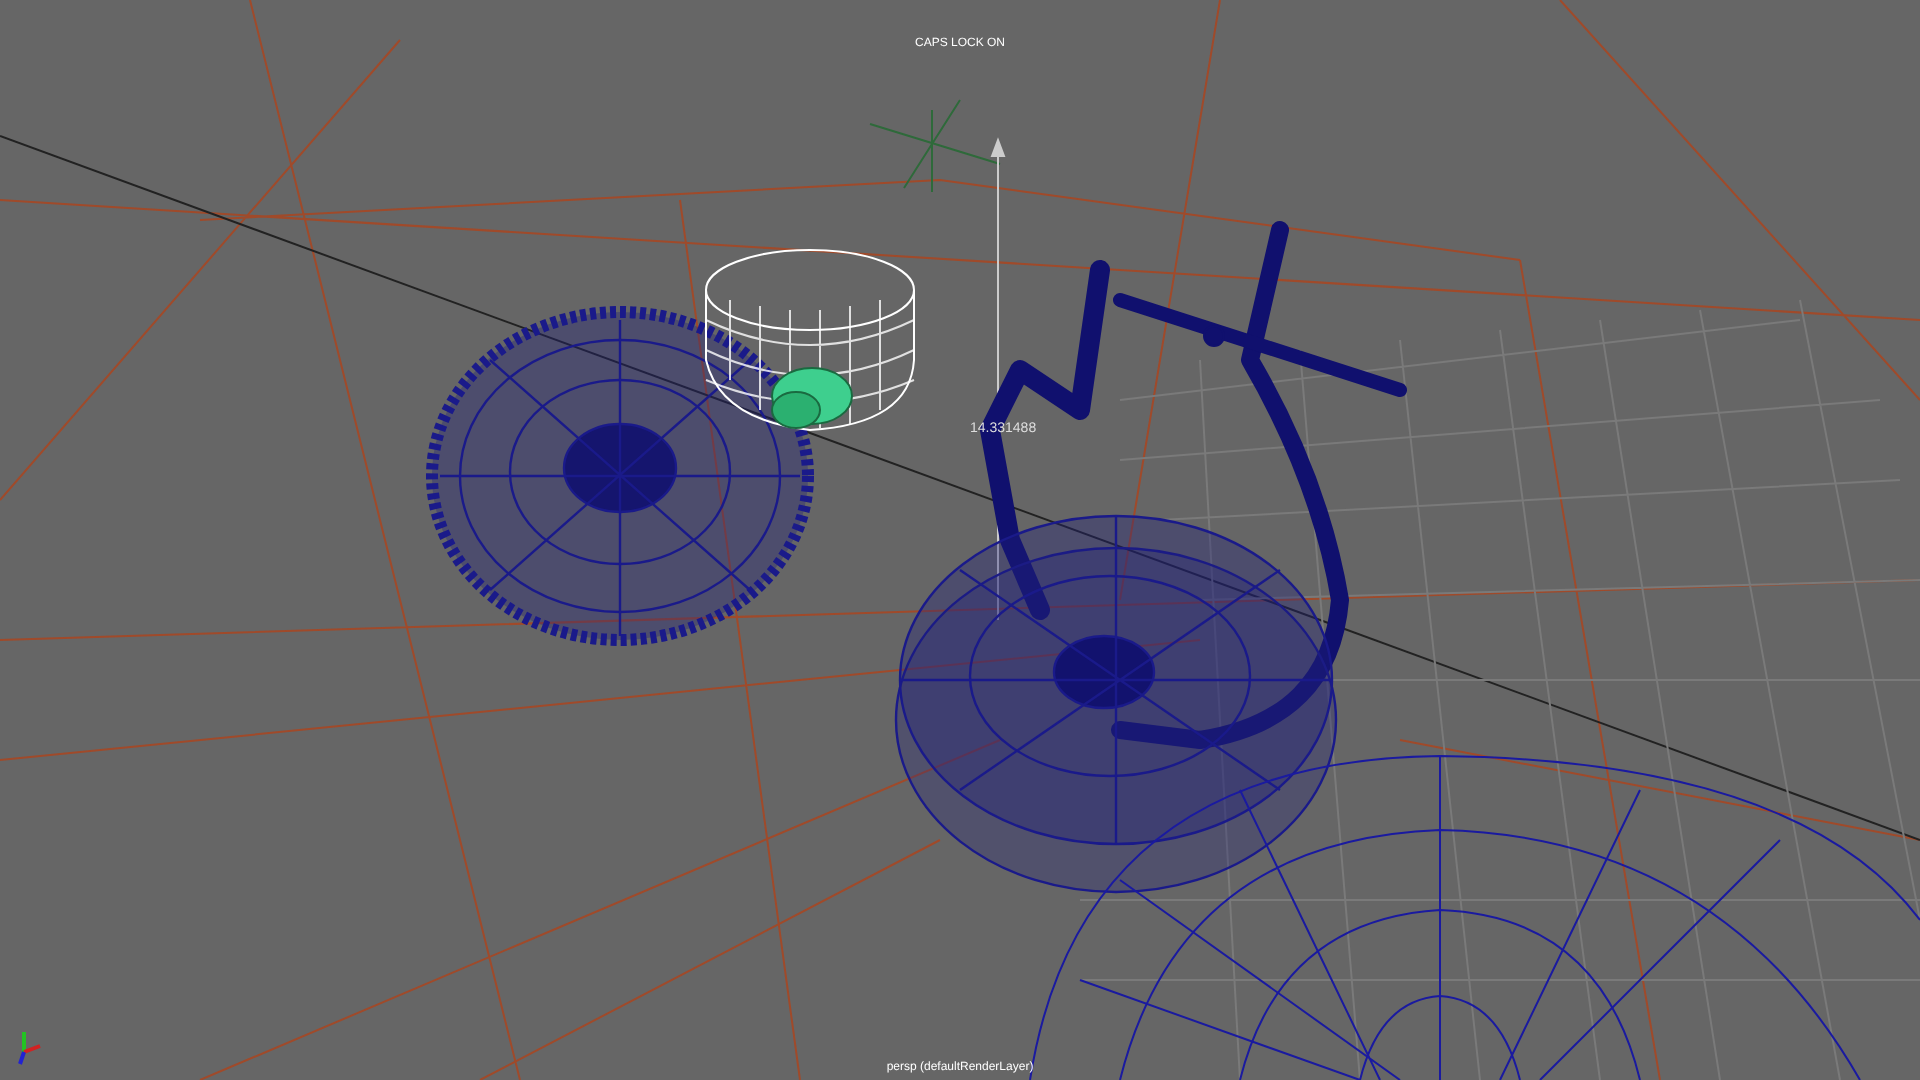  What do you see at coordinates (935, 146) in the screenshot?
I see `origin-axis-icon` at bounding box center [935, 146].